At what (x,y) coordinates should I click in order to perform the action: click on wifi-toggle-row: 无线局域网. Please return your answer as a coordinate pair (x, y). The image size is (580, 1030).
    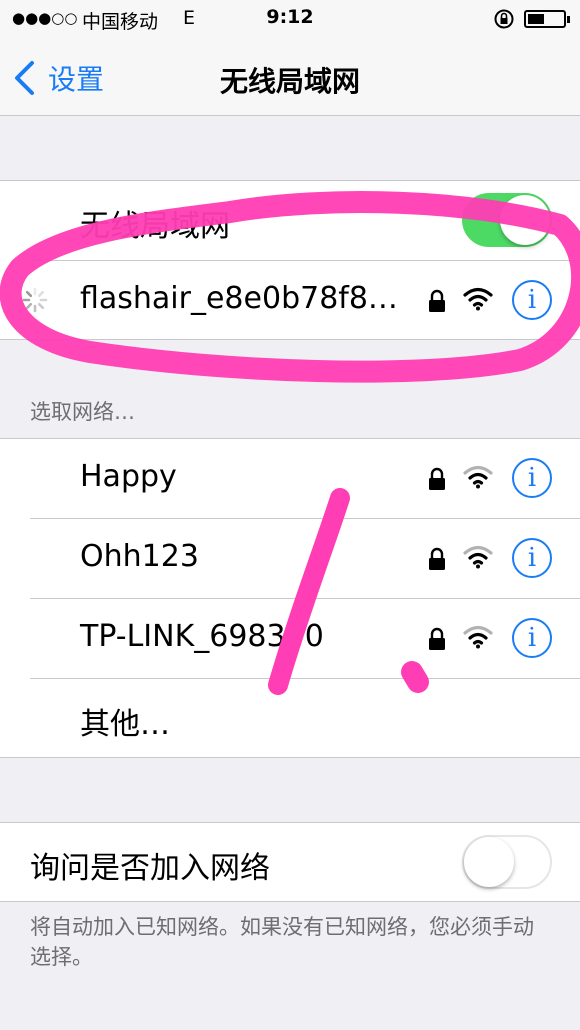
    Looking at the image, I should click on (290, 221).